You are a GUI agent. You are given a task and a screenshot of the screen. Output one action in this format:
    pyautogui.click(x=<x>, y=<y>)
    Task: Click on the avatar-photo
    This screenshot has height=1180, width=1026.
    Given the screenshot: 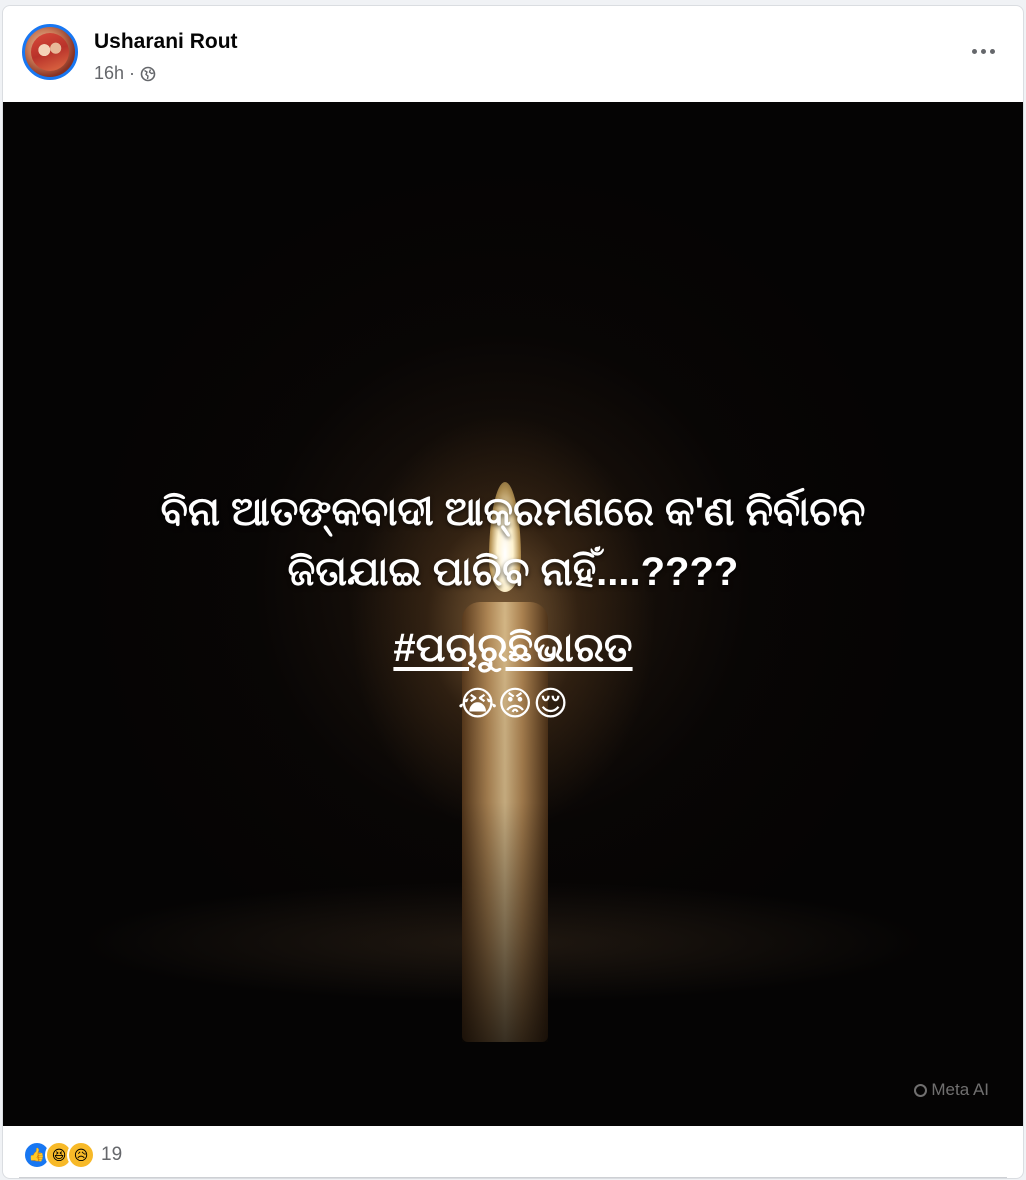 What is the action you would take?
    pyautogui.click(x=50, y=52)
    